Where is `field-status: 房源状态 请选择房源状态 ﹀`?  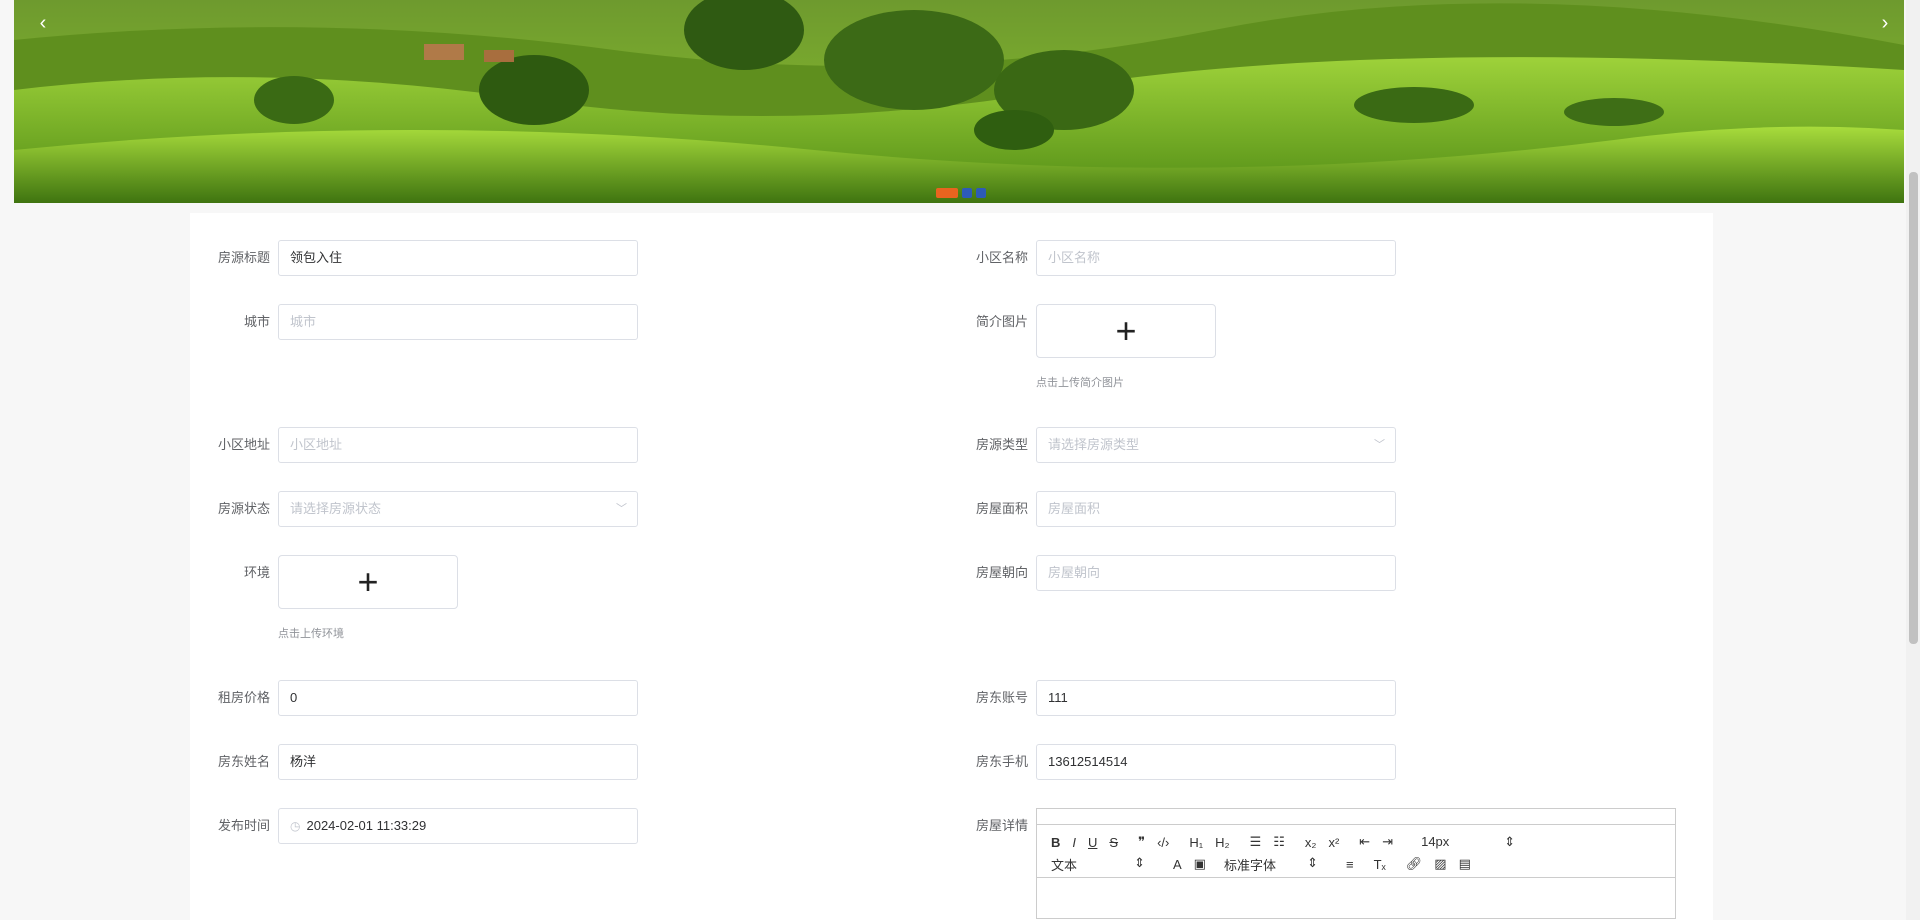
field-status: 房源状态 请选择房源状态 ﹀ is located at coordinates (426, 509).